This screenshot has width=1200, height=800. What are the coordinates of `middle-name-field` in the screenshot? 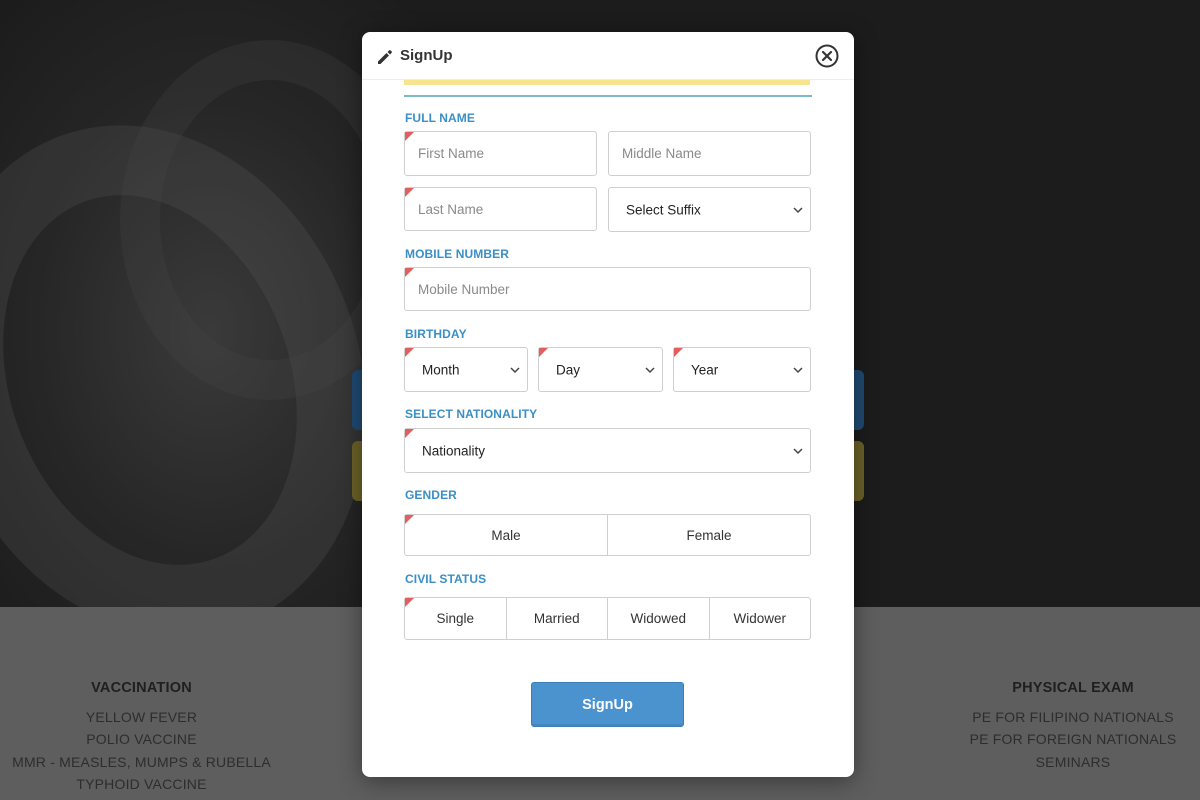 It's located at (709, 153).